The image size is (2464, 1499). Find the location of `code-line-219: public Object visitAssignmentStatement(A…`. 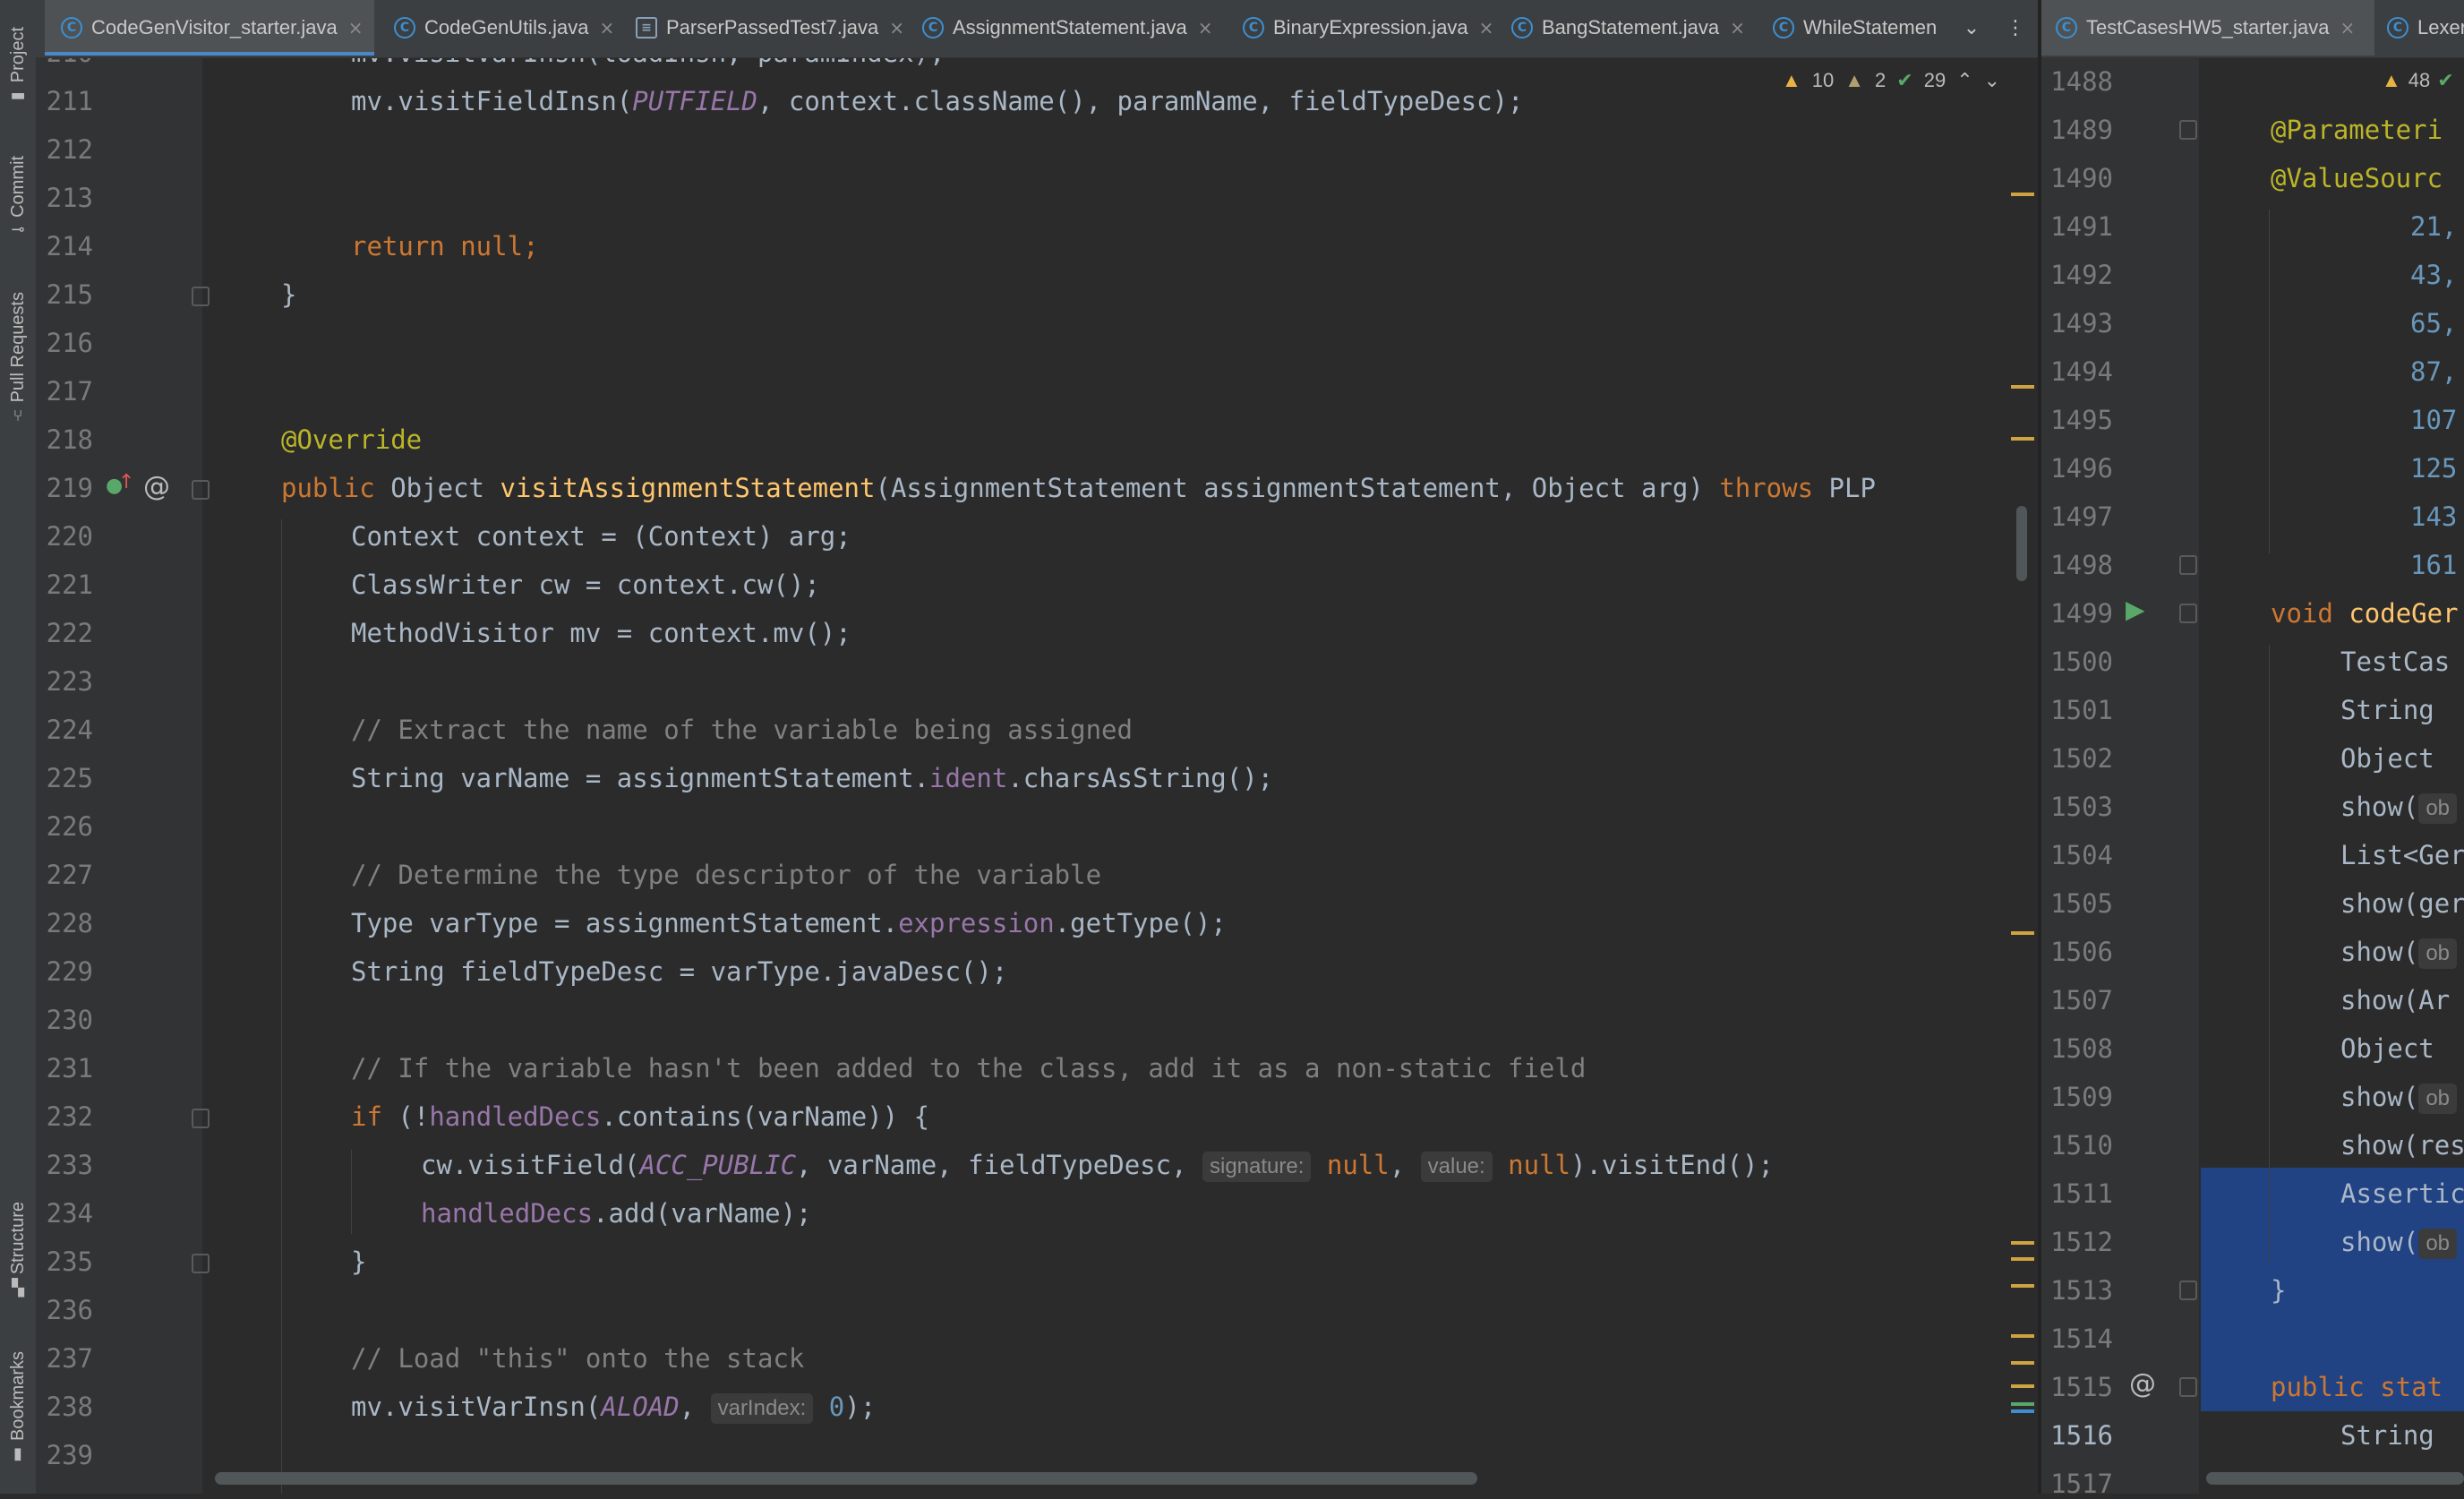

code-line-219: public Object visitAssignmentStatement(A… is located at coordinates (1078, 488).